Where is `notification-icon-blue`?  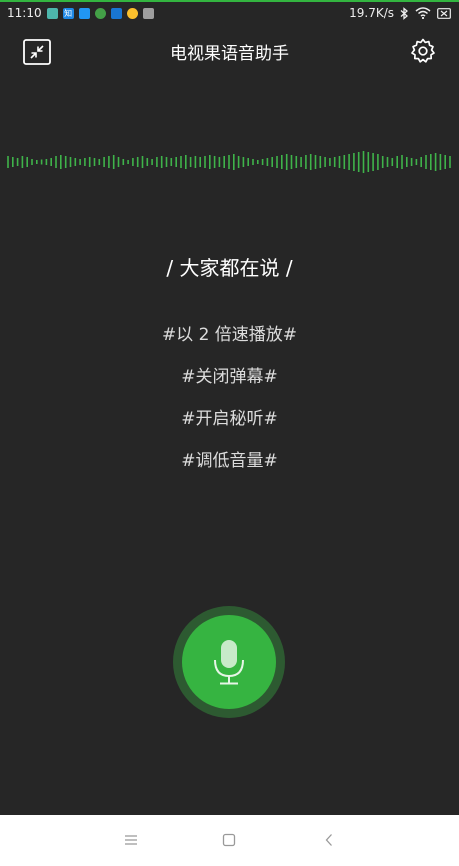 notification-icon-blue is located at coordinates (84, 13).